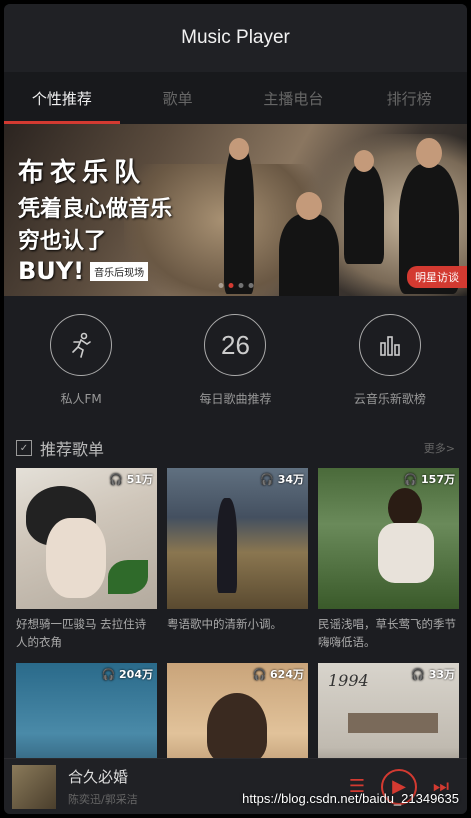 This screenshot has height=818, width=471. Describe the element at coordinates (389, 345) in the screenshot. I see `bar-chart-icon` at that location.